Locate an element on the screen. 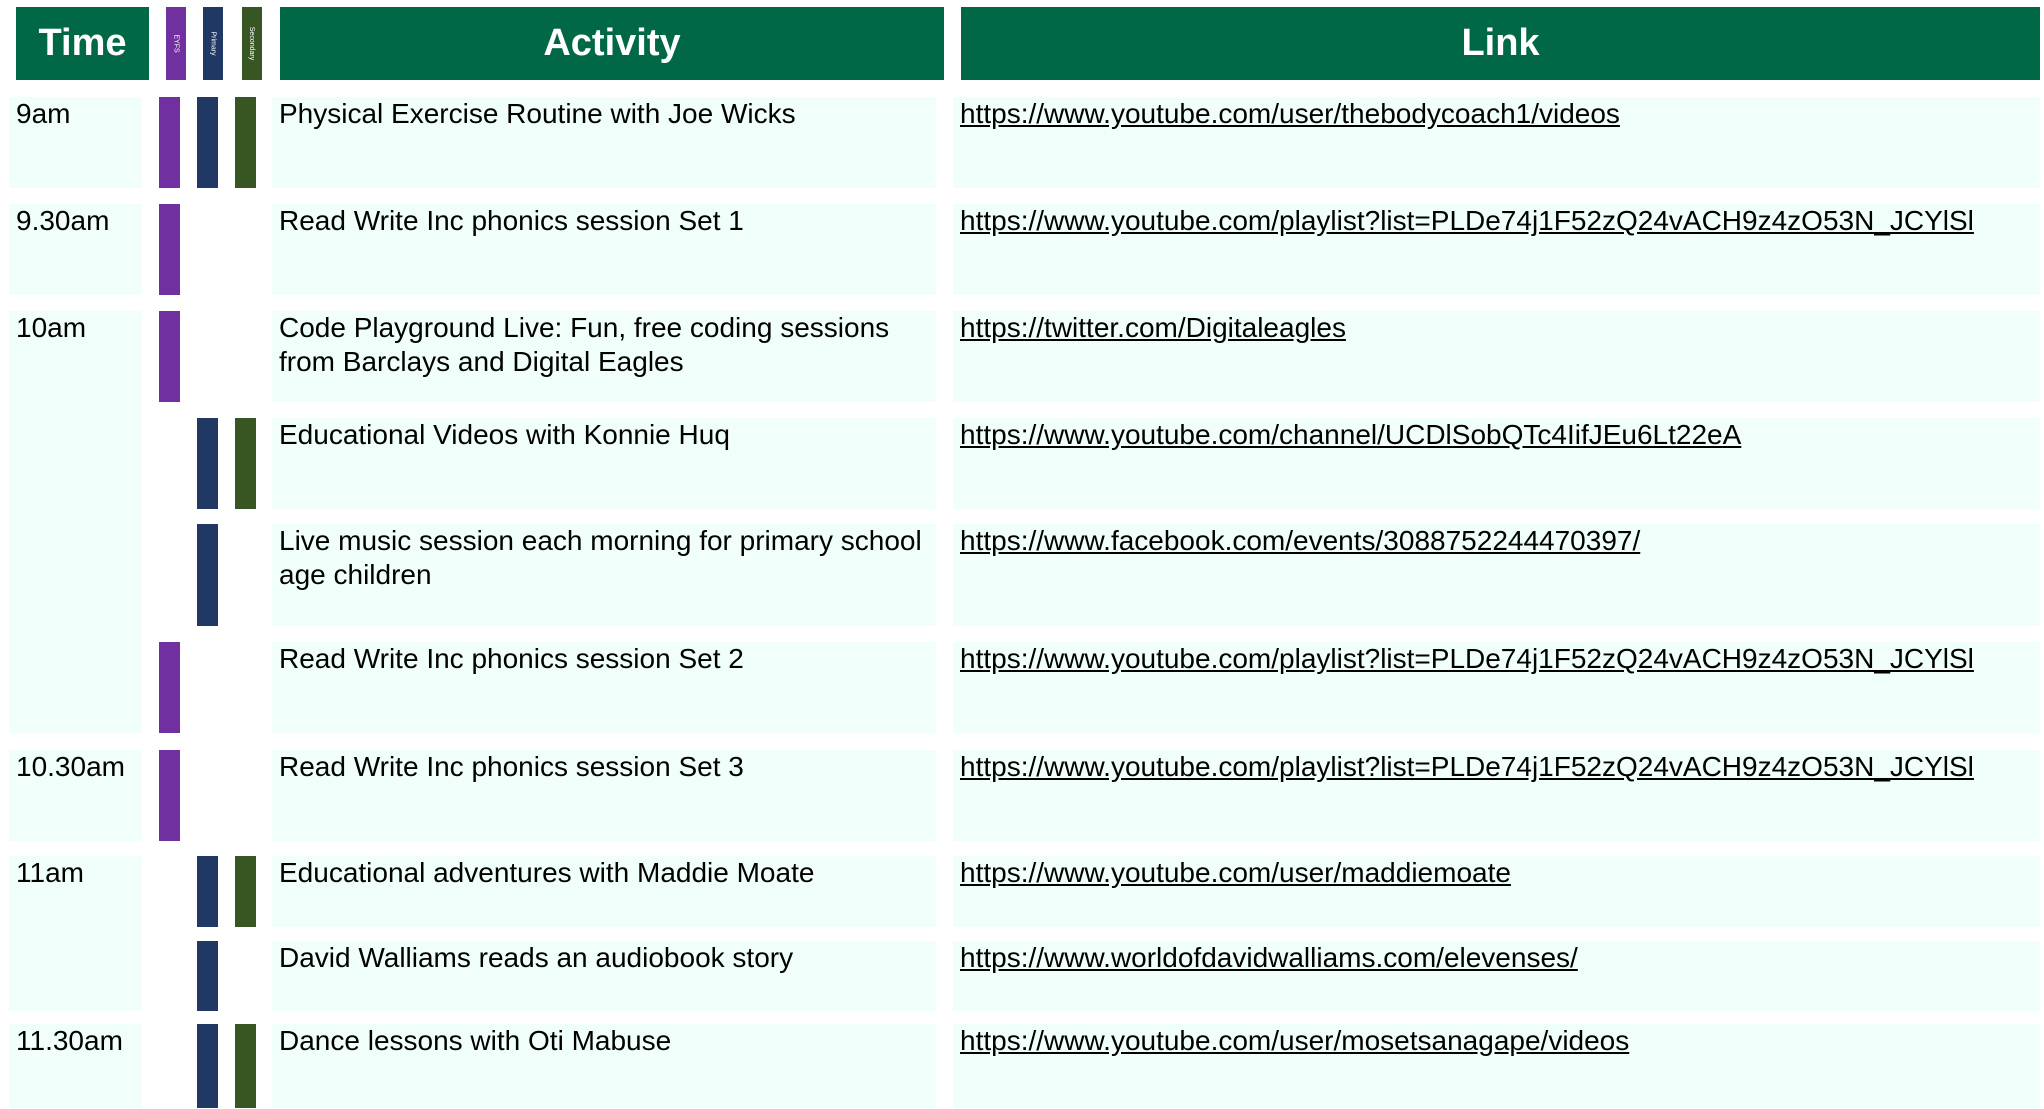 Image resolution: width=2044 pixels, height=1109 pixels. activity-cell: Dance lessons with Oti Mabuse is located at coordinates (604, 1066).